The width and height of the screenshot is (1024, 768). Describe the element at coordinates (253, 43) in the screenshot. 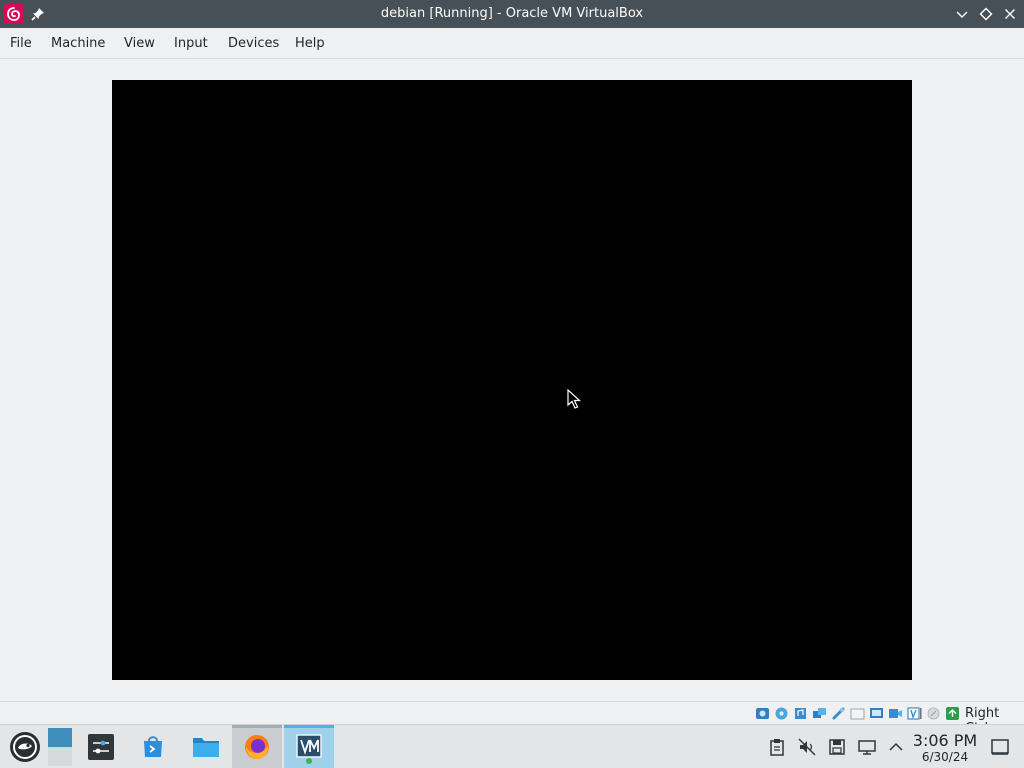

I see `menu-devices: Devices` at that location.